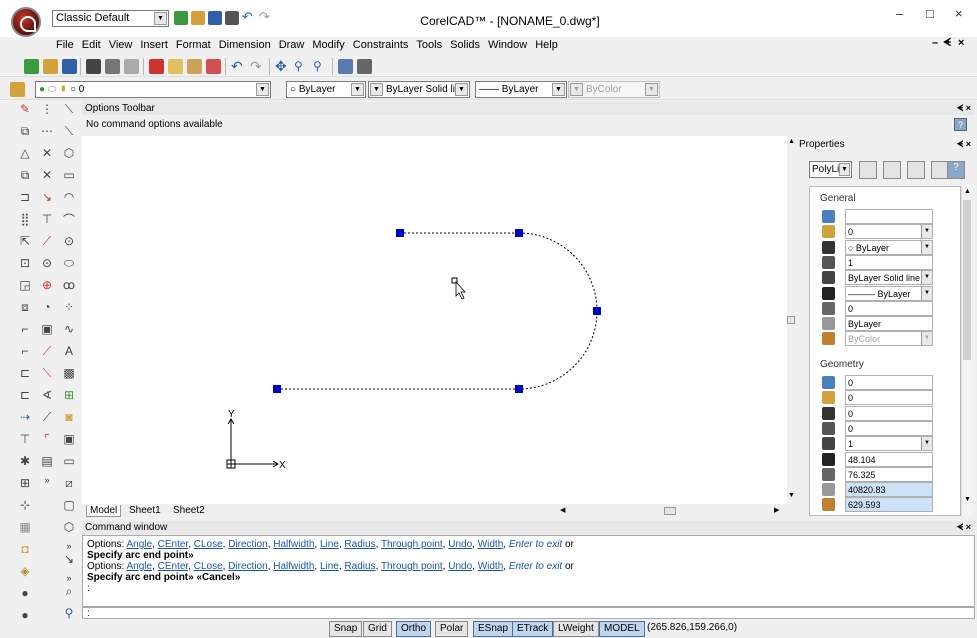  I want to click on zoom-realtime-icon: ⚲, so click(301, 66).